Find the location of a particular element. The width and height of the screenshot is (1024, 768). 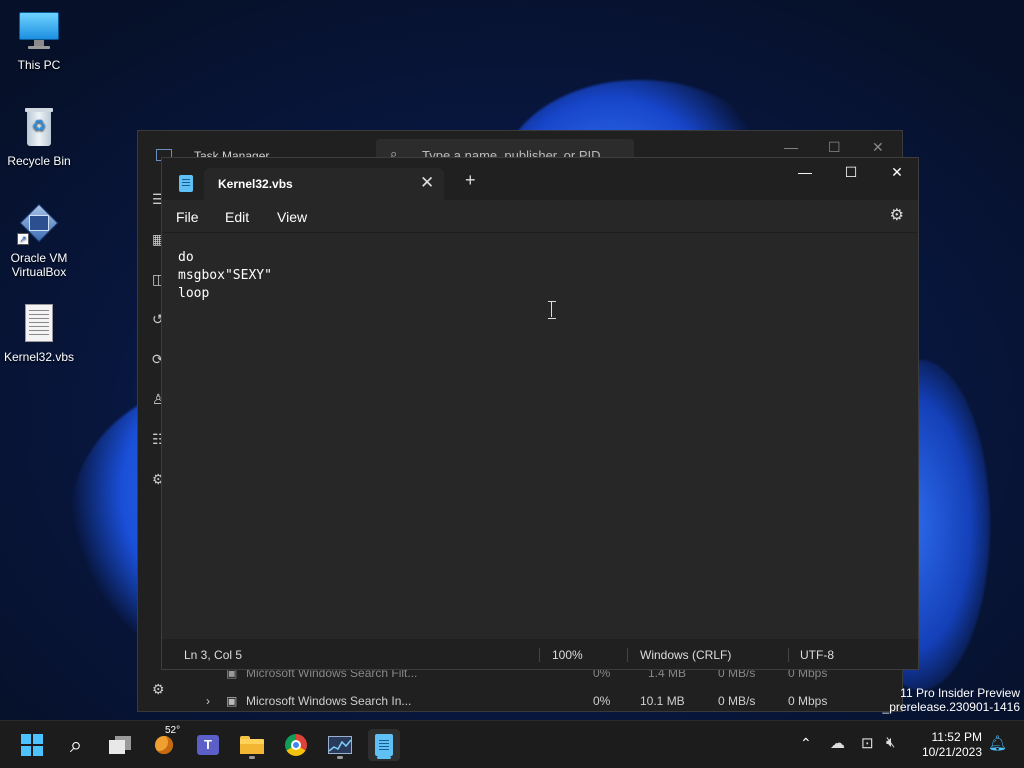

task-view-icon is located at coordinates (120, 745).